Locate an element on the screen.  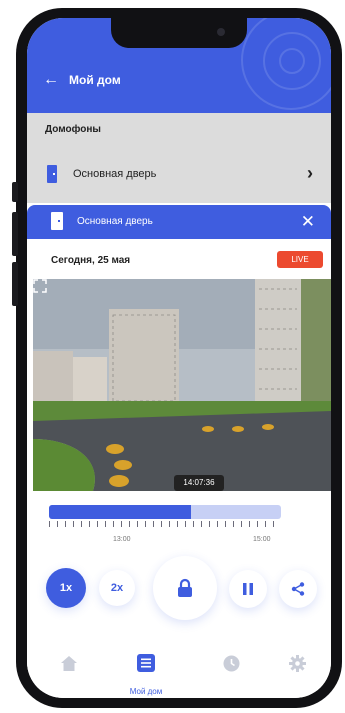
phone-volume-down is located at coordinates (15, 284).